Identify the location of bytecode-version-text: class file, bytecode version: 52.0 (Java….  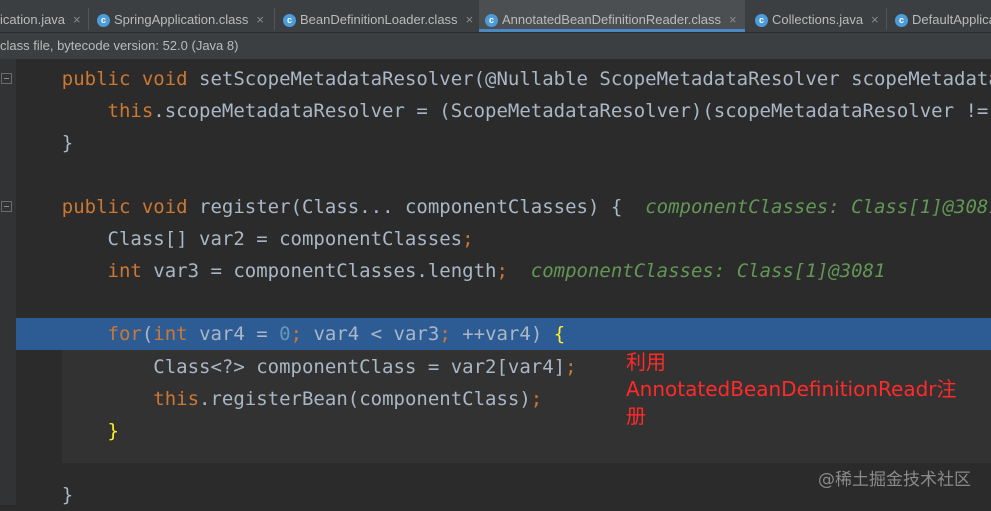
(119, 45).